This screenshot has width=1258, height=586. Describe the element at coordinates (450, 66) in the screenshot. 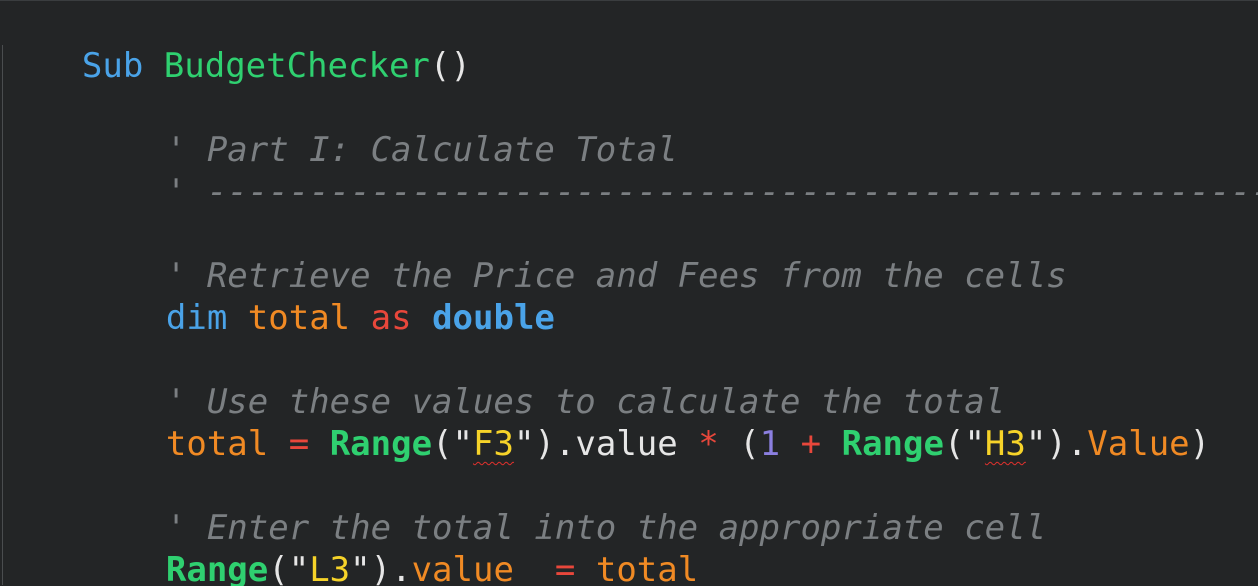

I see `parentheses: ()` at that location.